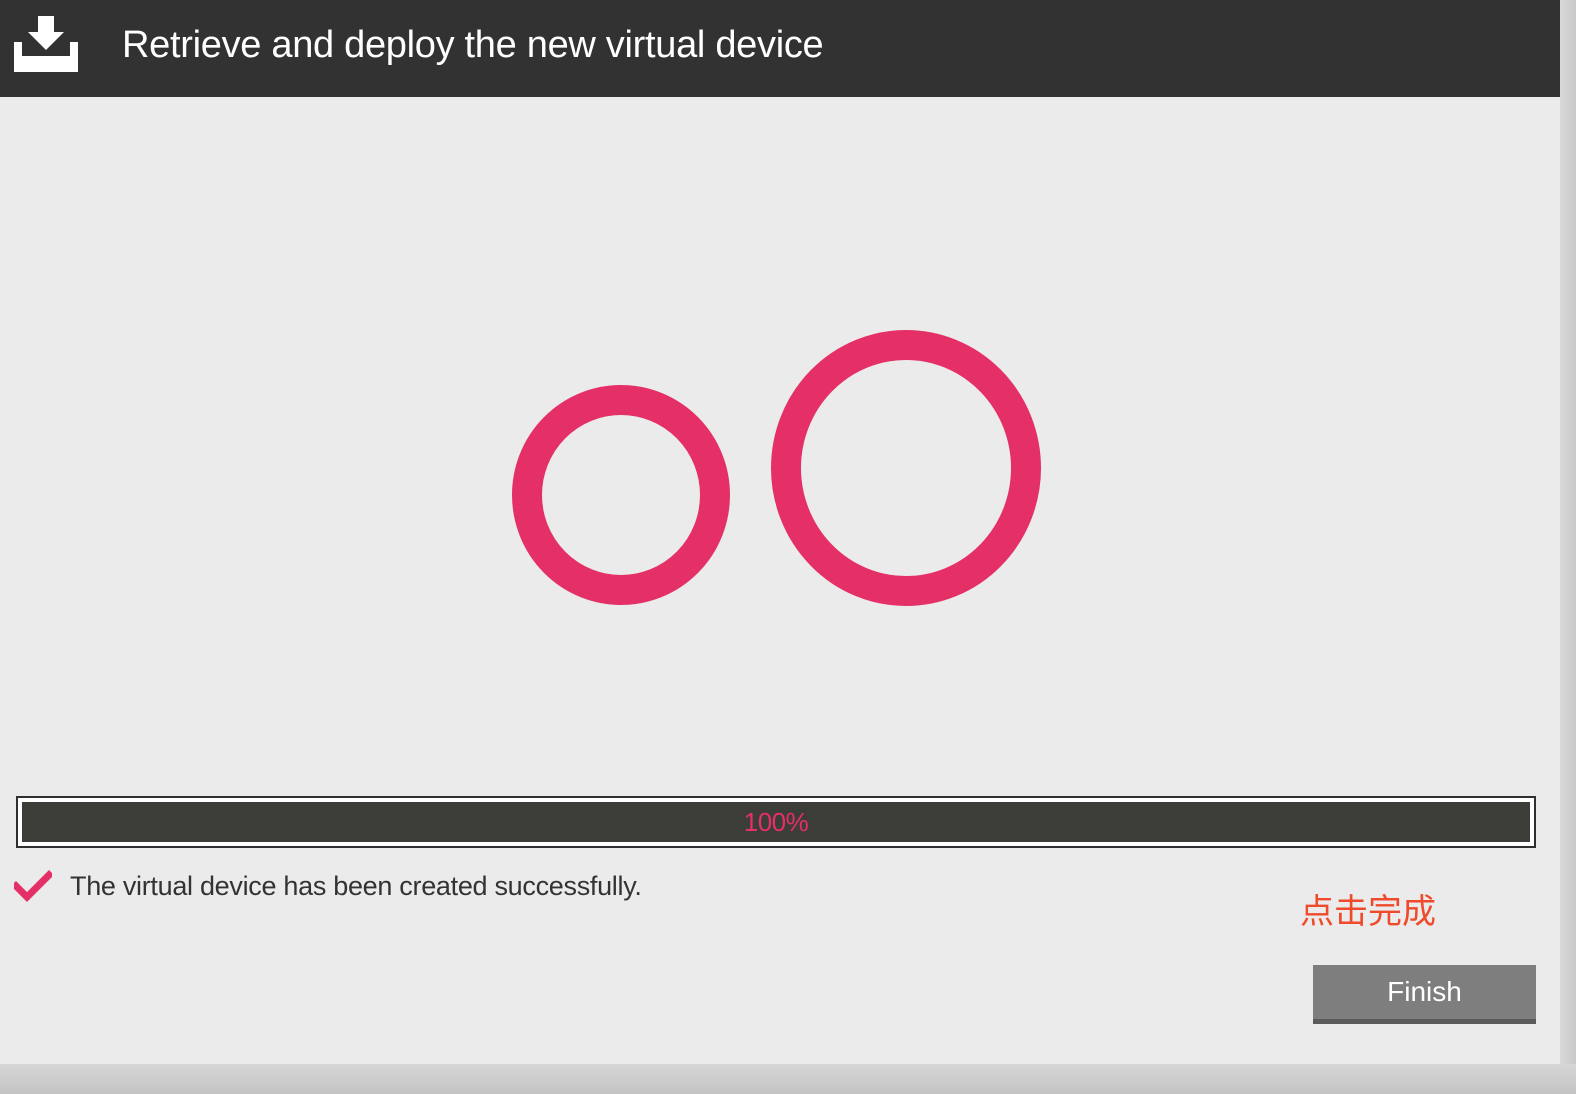 The height and width of the screenshot is (1094, 1576). Describe the element at coordinates (1568, 547) in the screenshot. I see `window-shadow-right` at that location.